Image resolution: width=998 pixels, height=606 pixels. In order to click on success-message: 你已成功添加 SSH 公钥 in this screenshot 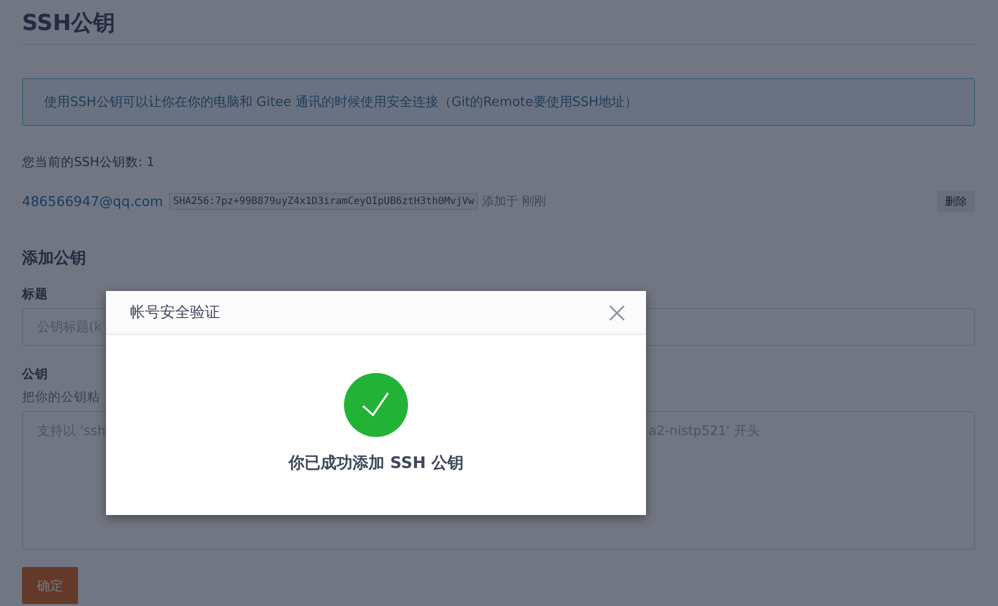, I will do `click(376, 463)`.